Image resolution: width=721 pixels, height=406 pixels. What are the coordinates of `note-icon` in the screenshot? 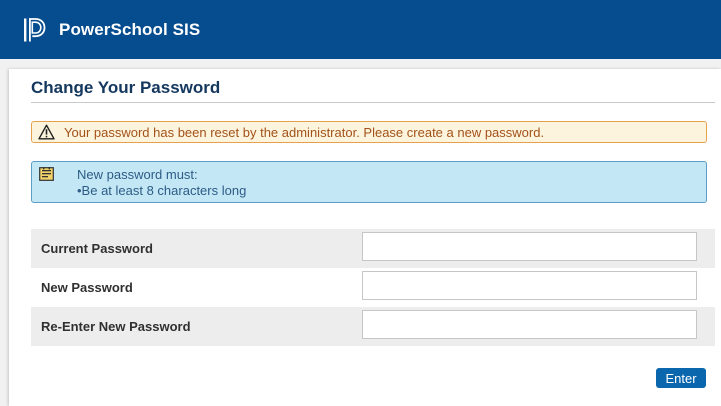 It's located at (46, 174).